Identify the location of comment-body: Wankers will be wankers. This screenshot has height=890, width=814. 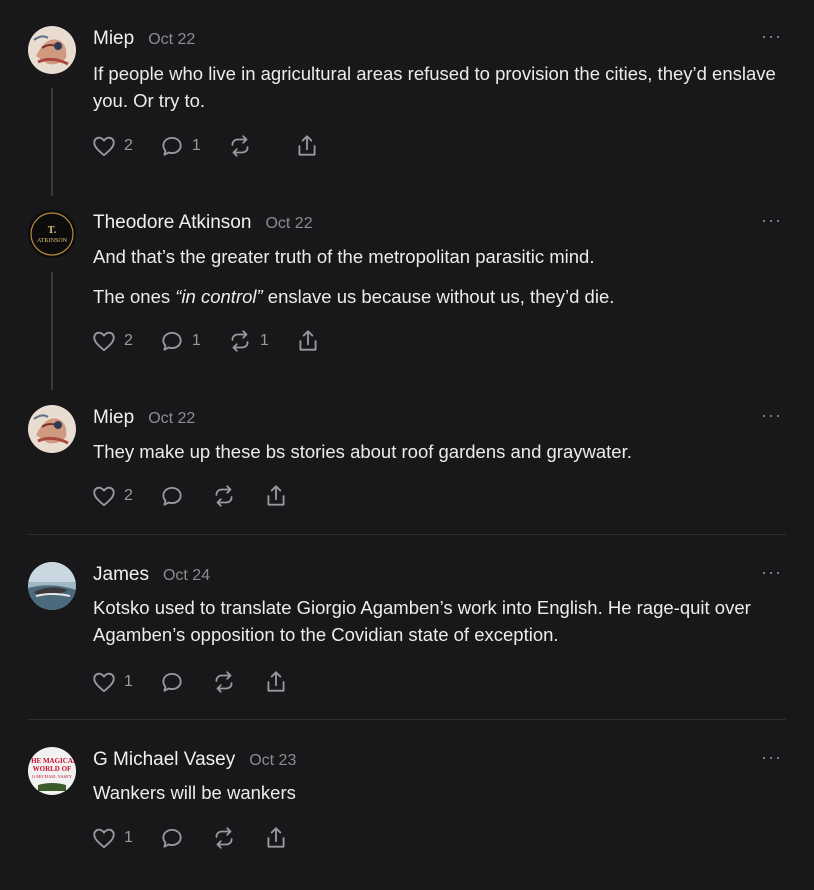
(443, 799).